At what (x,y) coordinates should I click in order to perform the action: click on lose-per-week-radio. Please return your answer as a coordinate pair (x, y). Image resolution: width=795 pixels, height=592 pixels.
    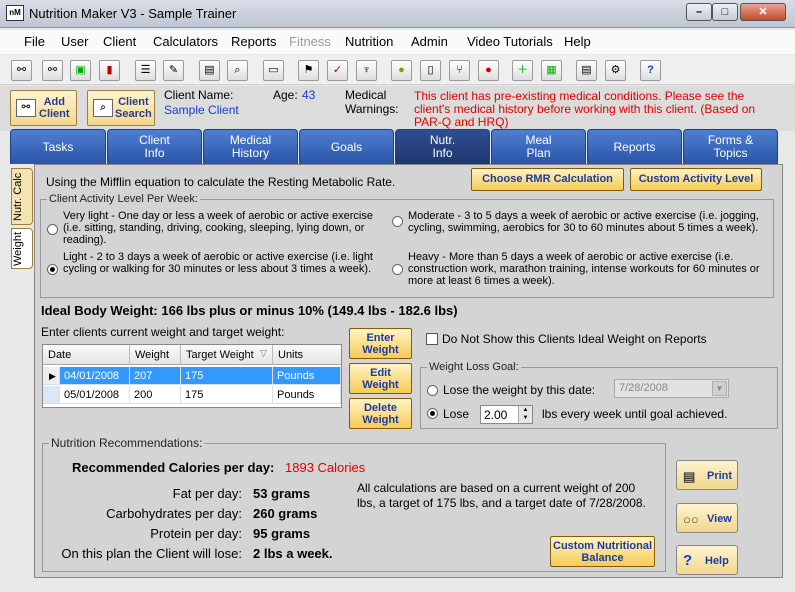
    Looking at the image, I should click on (432, 413).